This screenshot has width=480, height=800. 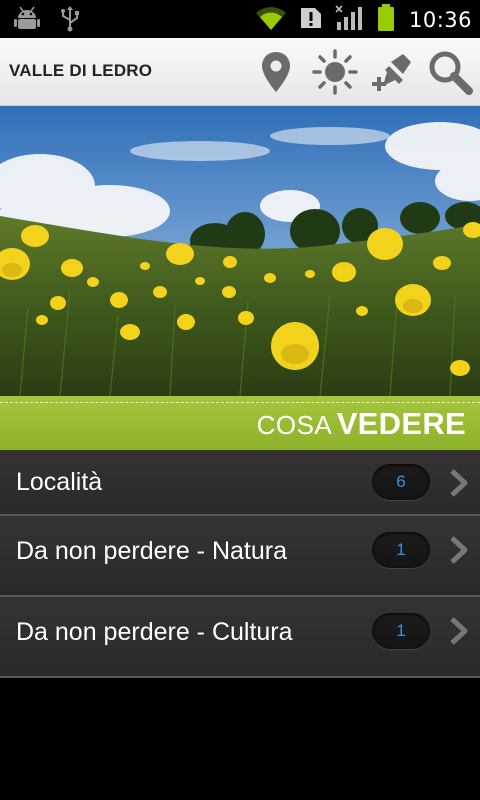 What do you see at coordinates (440, 20) in the screenshot?
I see `clock: 10:36` at bounding box center [440, 20].